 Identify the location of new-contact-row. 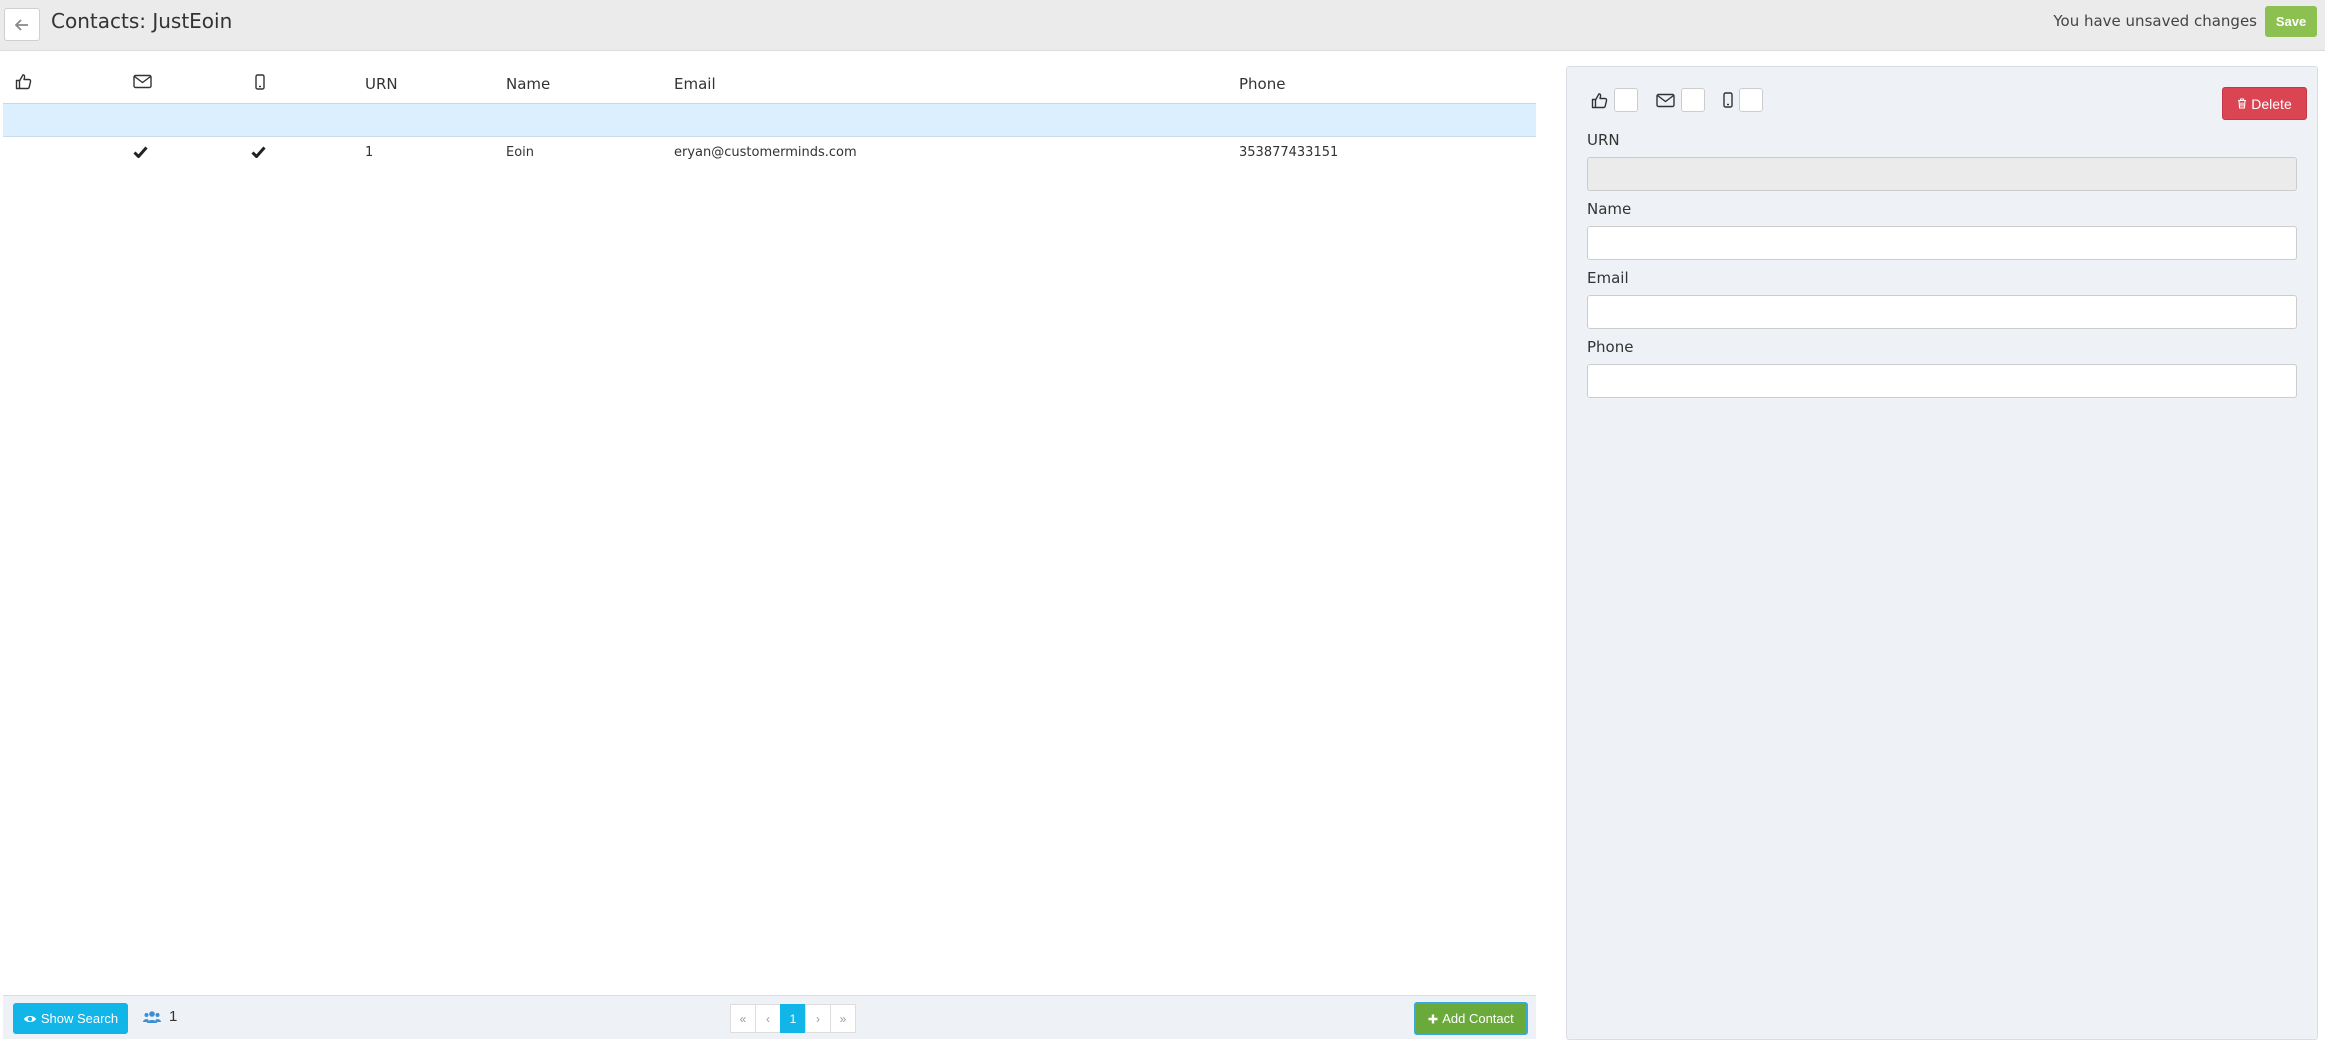
(769, 120).